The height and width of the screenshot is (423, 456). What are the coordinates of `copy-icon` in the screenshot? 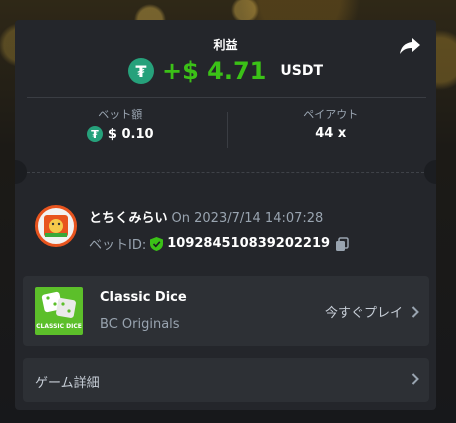 It's located at (342, 244).